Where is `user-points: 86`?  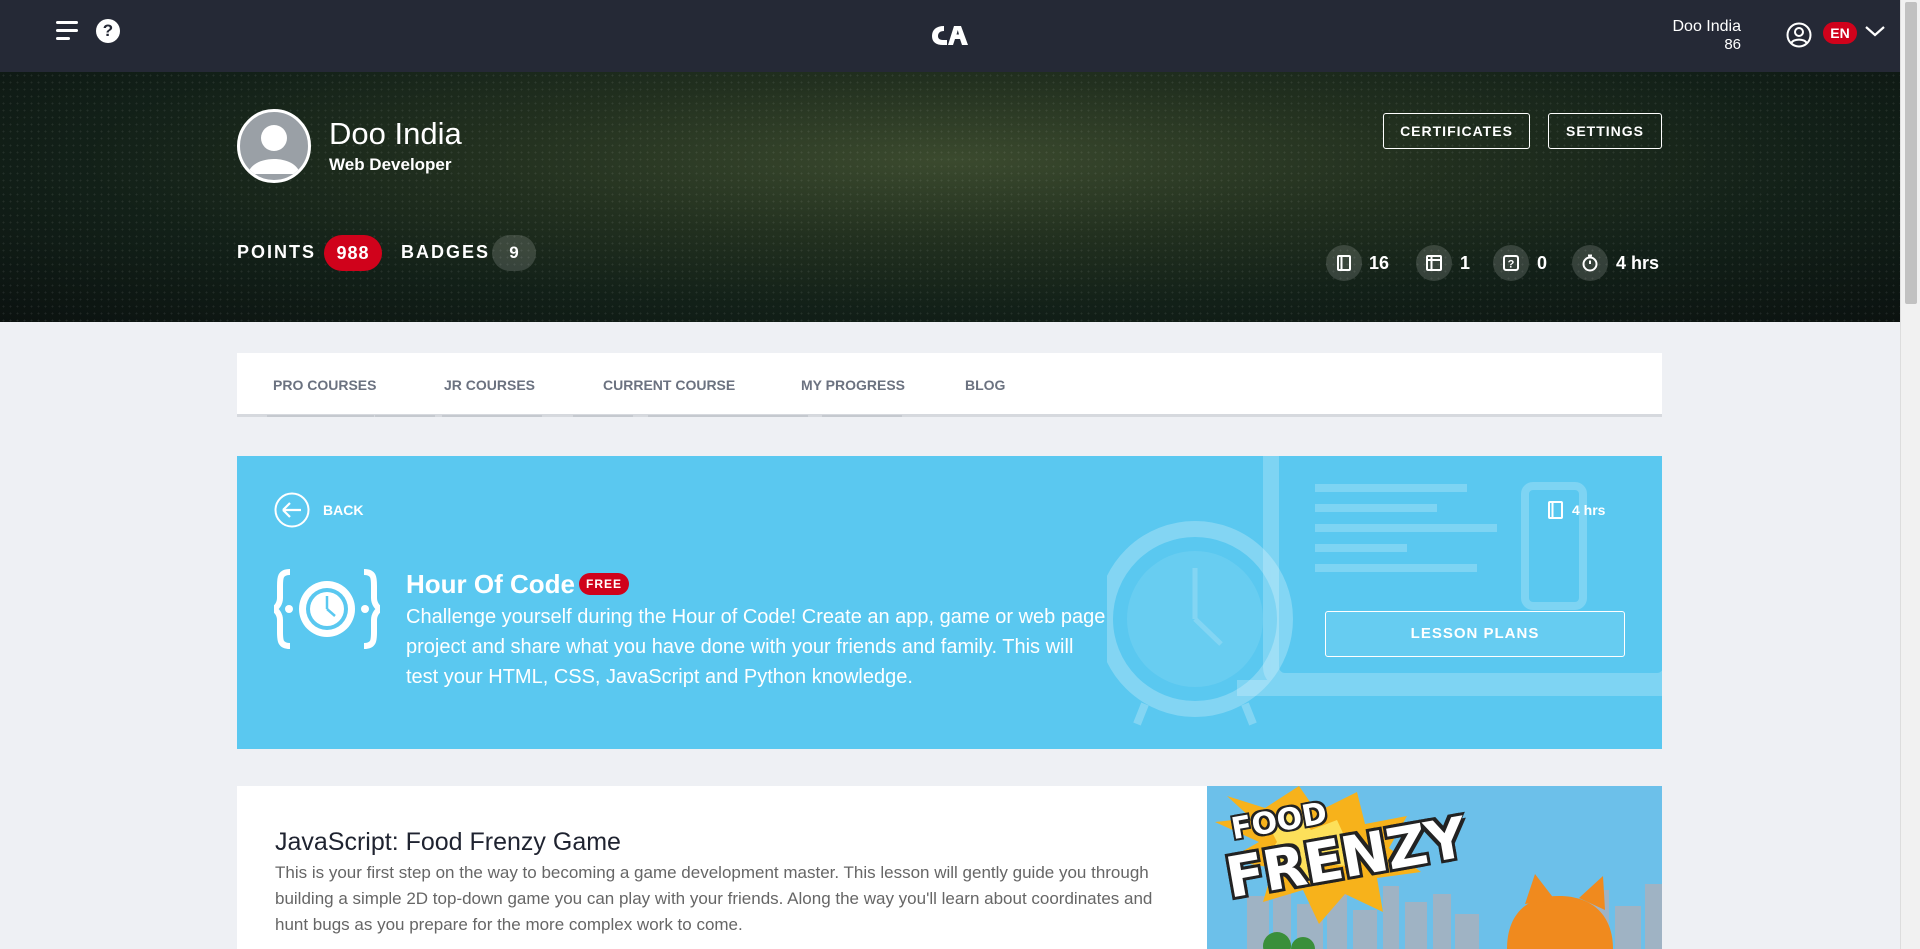
user-points: 86 is located at coordinates (1732, 44).